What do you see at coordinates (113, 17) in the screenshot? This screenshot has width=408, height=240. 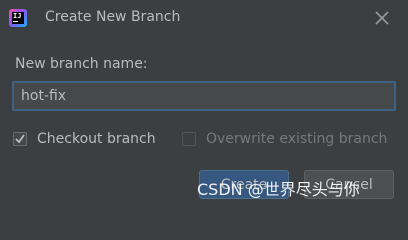 I see `dialog-title: Create New Branch` at bounding box center [113, 17].